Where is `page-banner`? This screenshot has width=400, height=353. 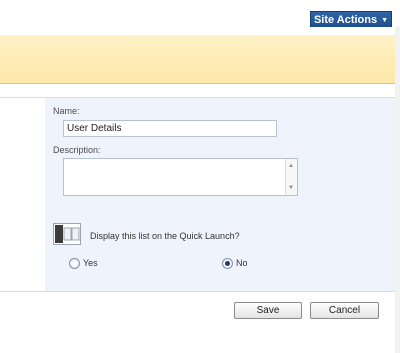 page-banner is located at coordinates (200, 59).